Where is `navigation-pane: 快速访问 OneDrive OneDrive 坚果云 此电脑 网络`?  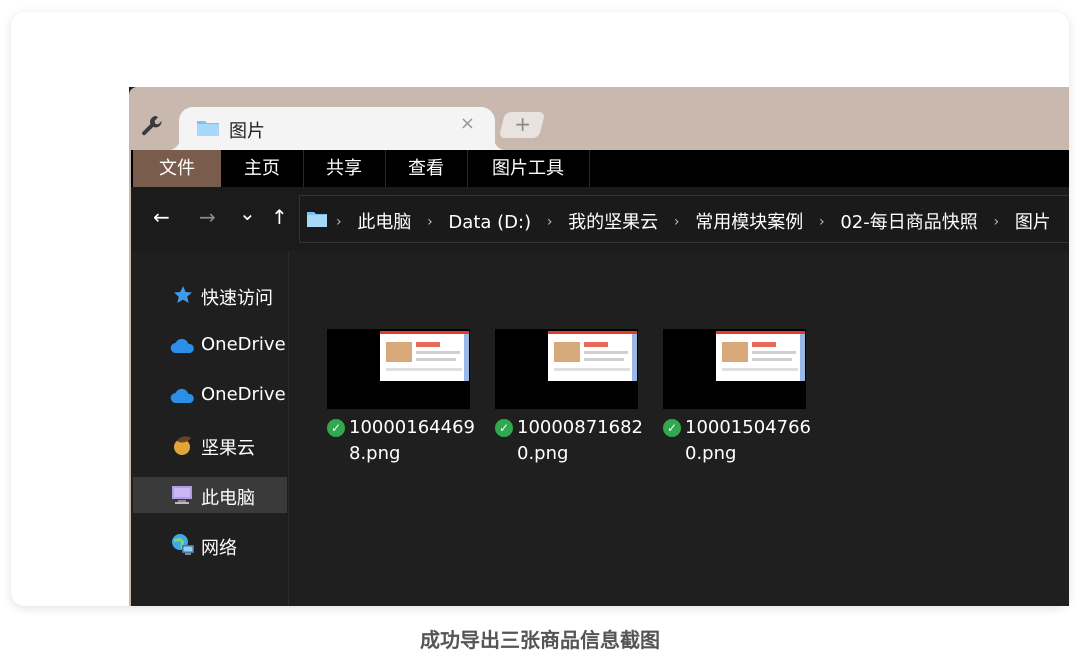 navigation-pane: 快速访问 OneDrive OneDrive 坚果云 此电脑 网络 is located at coordinates (209, 428).